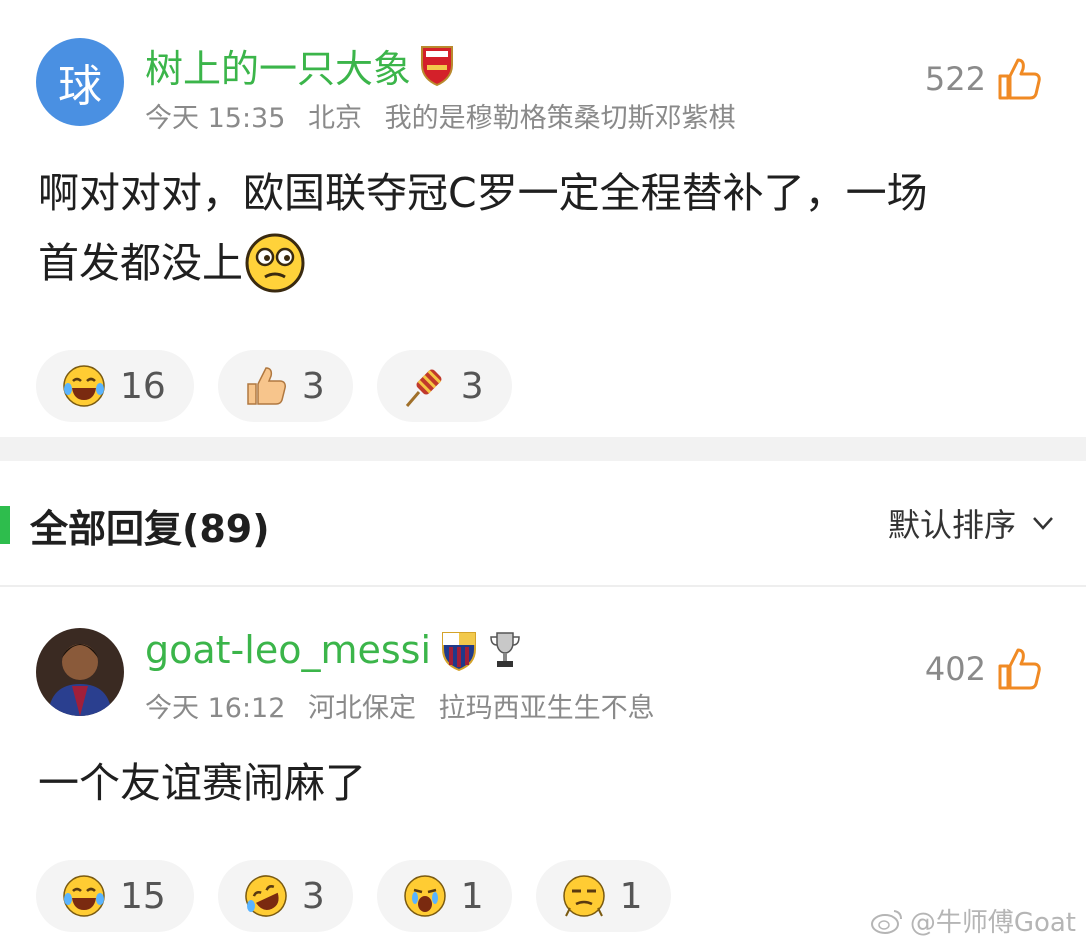 This screenshot has width=1086, height=949. What do you see at coordinates (424, 896) in the screenshot?
I see `crying-icon` at bounding box center [424, 896].